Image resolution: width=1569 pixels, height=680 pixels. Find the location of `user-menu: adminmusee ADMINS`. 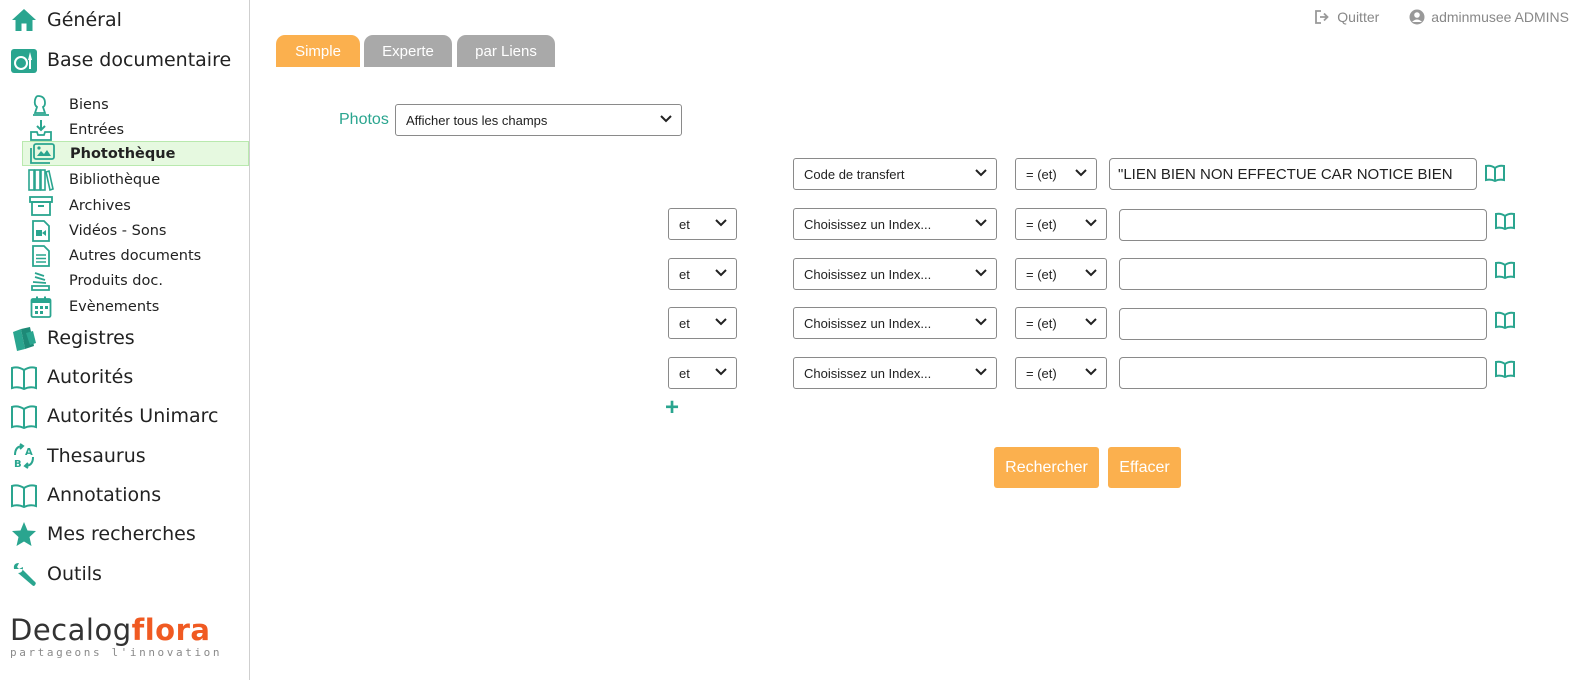

user-menu: adminmusee ADMINS is located at coordinates (1489, 17).